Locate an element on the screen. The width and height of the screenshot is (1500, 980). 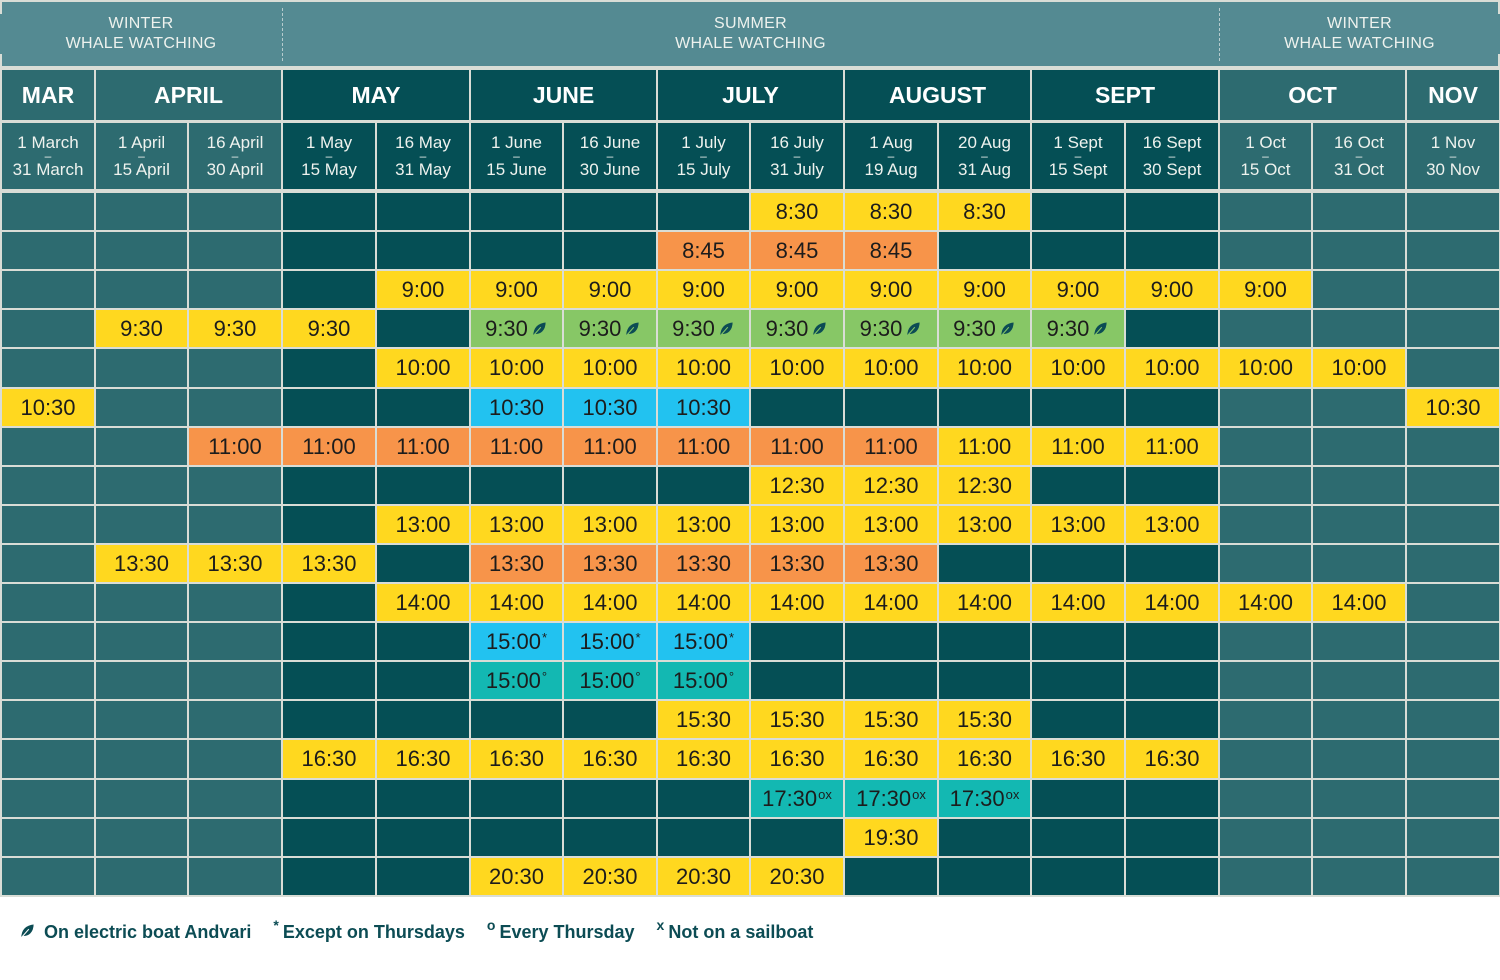
legend-item-every-thursday: o Every Thursday is located at coordinates (560, 929).